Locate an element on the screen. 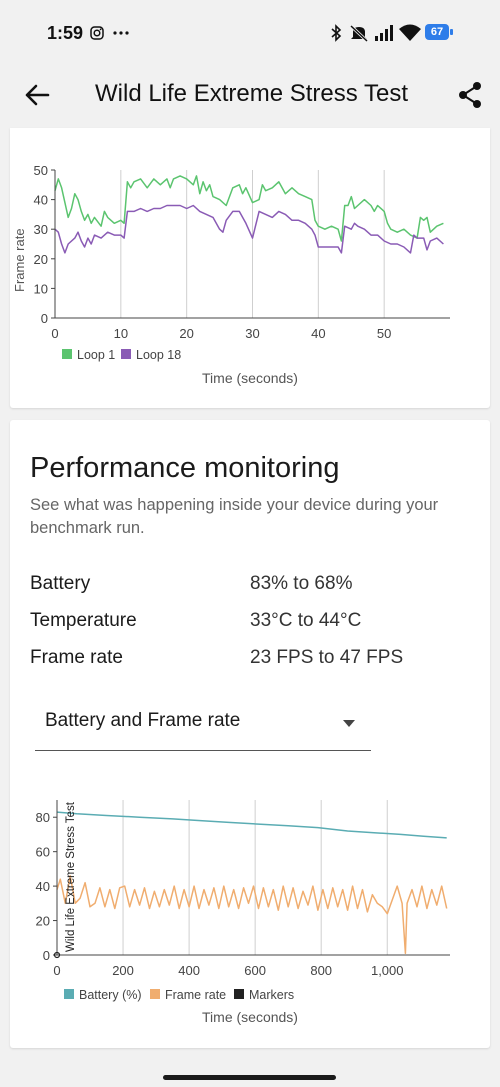 The width and height of the screenshot is (500, 1087). chart-selector-dropdown: Battery and Frame rate is located at coordinates (203, 725).